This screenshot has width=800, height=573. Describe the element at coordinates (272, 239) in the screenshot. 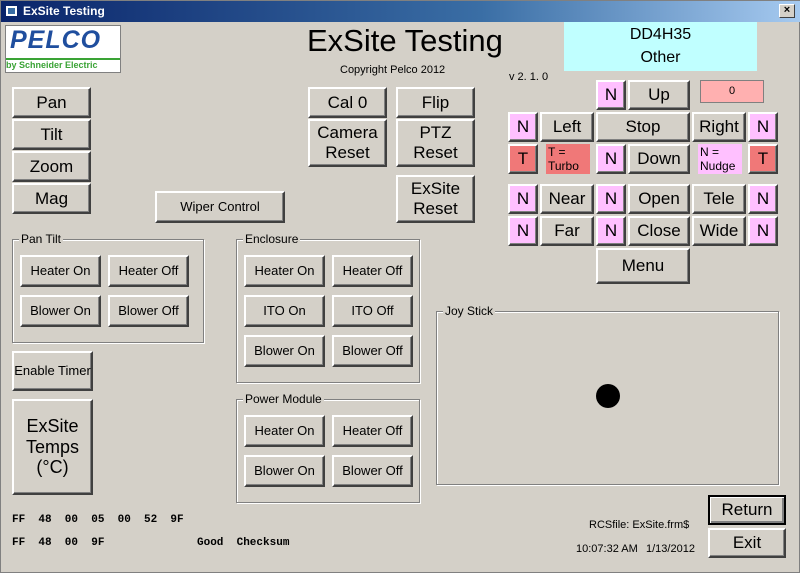

I see `enclosure-label: Enclosure` at that location.